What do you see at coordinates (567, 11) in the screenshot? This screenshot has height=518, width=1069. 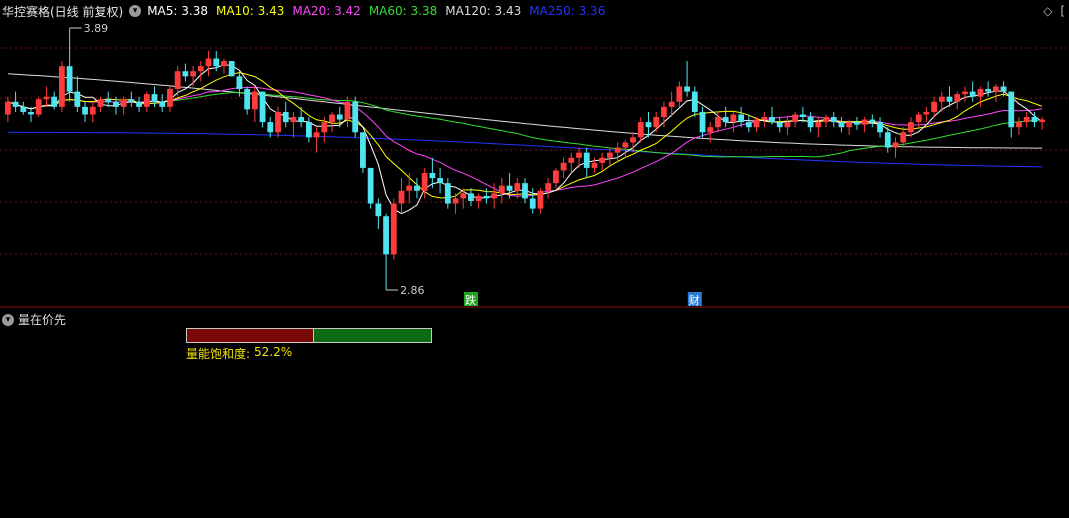 I see `ma250-label: MA250: 3.36` at bounding box center [567, 11].